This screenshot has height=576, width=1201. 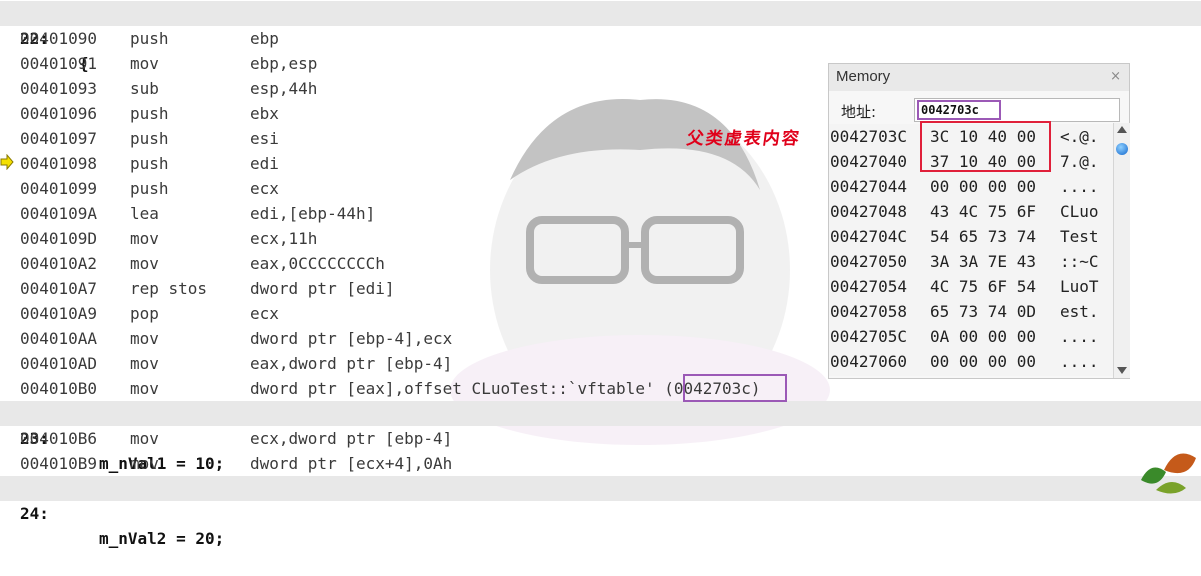 What do you see at coordinates (600, 463) in the screenshot?
I see `asm-instruction-row: 004010B9 mov dword ptr [ecx+4],0Ah` at bounding box center [600, 463].